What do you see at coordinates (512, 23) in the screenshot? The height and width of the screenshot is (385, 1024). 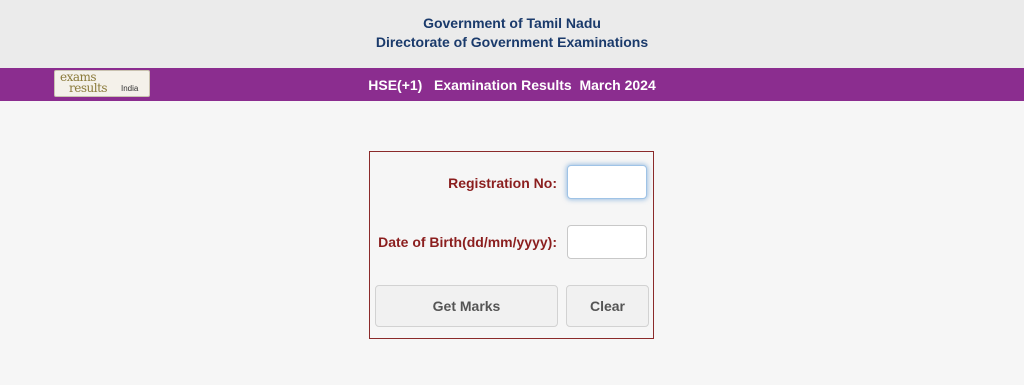 I see `government-title: Government of Tamil Nadu` at bounding box center [512, 23].